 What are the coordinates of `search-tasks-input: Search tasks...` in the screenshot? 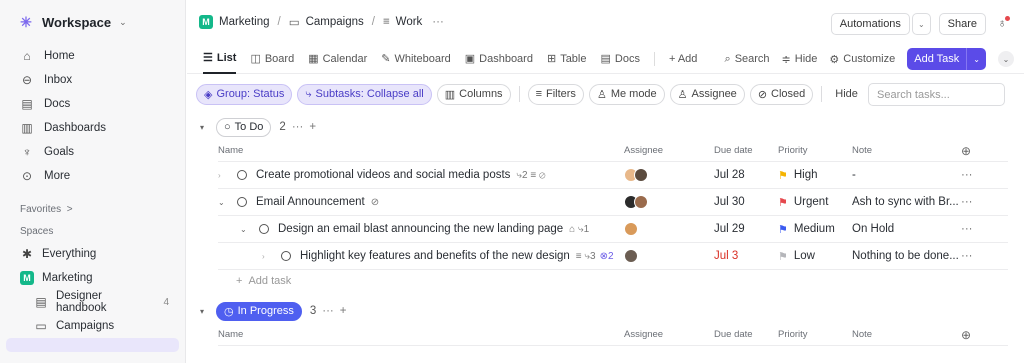 It's located at (936, 94).